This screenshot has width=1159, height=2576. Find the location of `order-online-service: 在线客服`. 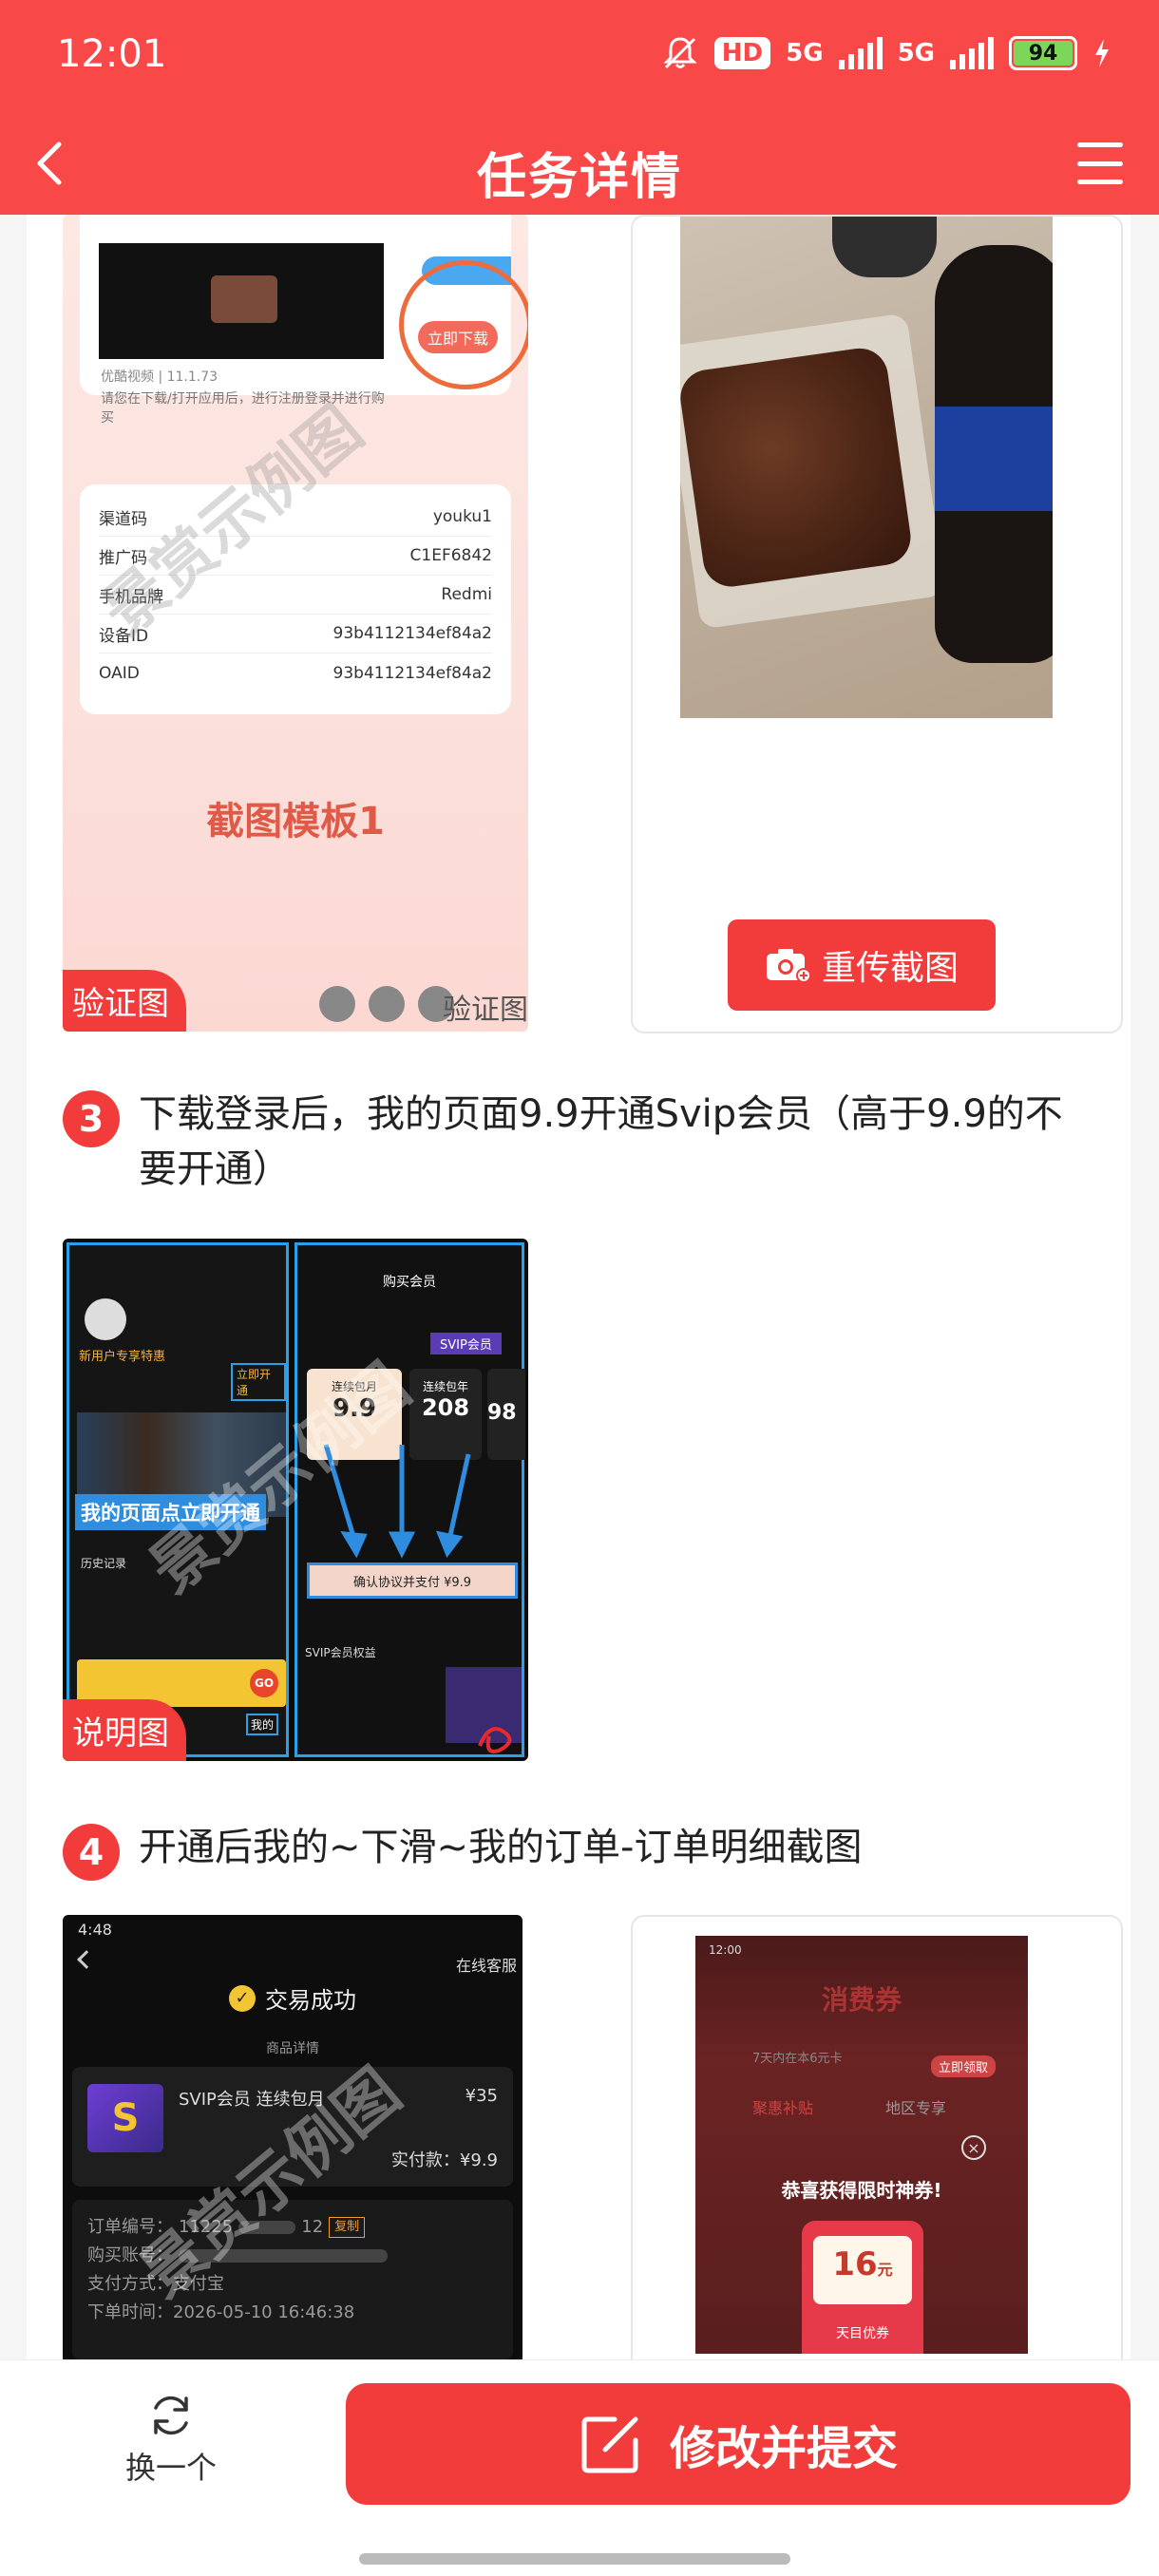

order-online-service: 在线客服 is located at coordinates (486, 1966).